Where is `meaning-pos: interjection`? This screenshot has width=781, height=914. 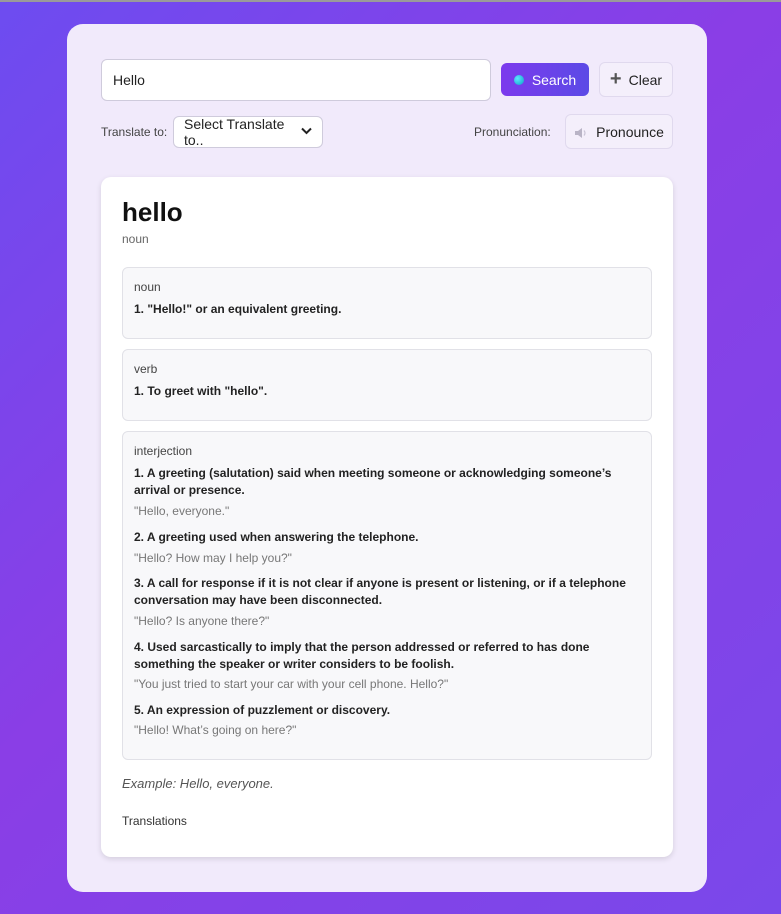 meaning-pos: interjection is located at coordinates (163, 451).